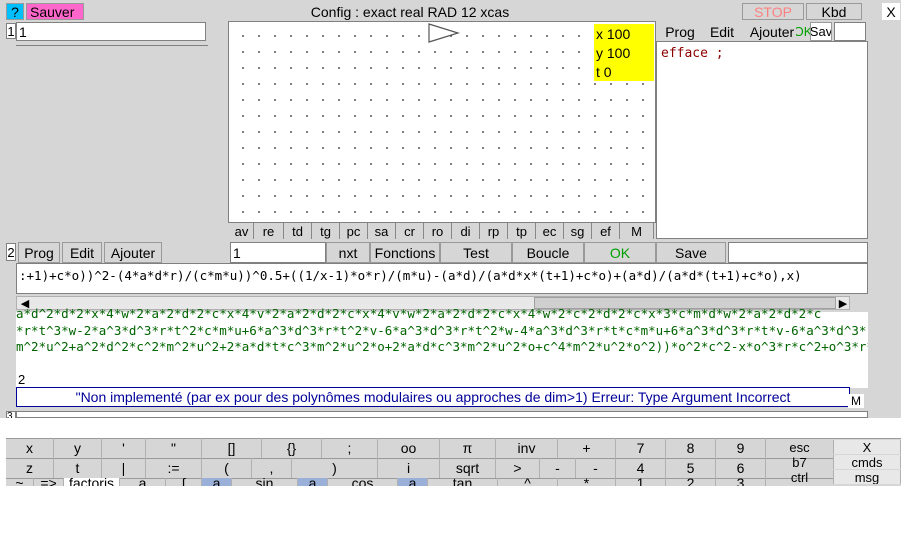  Describe the element at coordinates (363, 482) in the screenshot. I see `key-cos: cos` at that location.